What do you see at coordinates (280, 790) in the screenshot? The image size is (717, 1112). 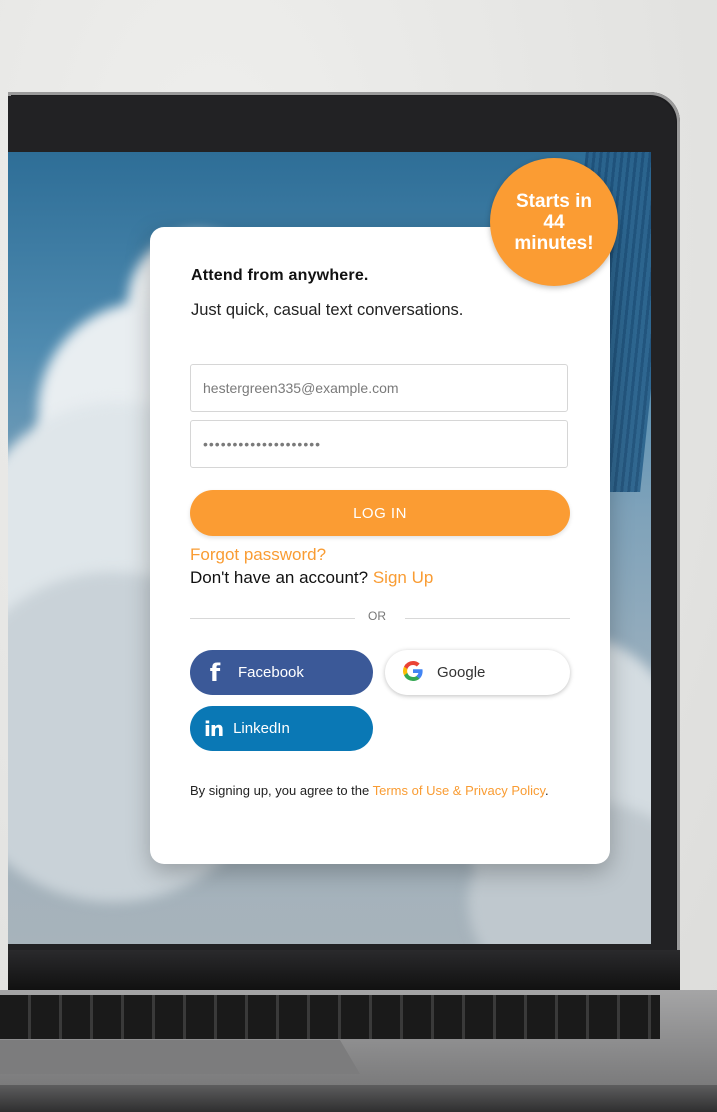 I see `terms-prefix: By signing up, you agree to the` at bounding box center [280, 790].